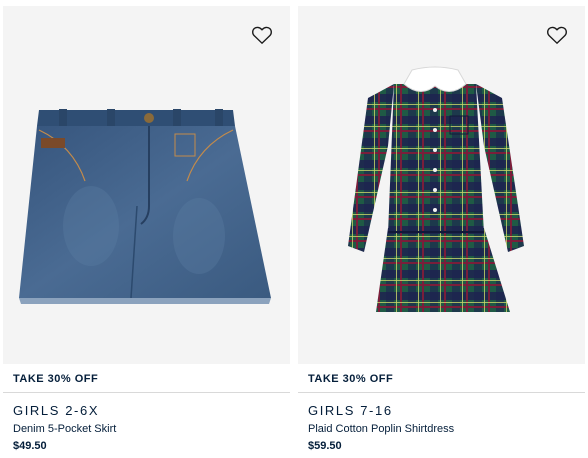 This screenshot has height=458, width=588. Describe the element at coordinates (56, 410) in the screenshot. I see `product-category: GIRLS 2-6X` at that location.